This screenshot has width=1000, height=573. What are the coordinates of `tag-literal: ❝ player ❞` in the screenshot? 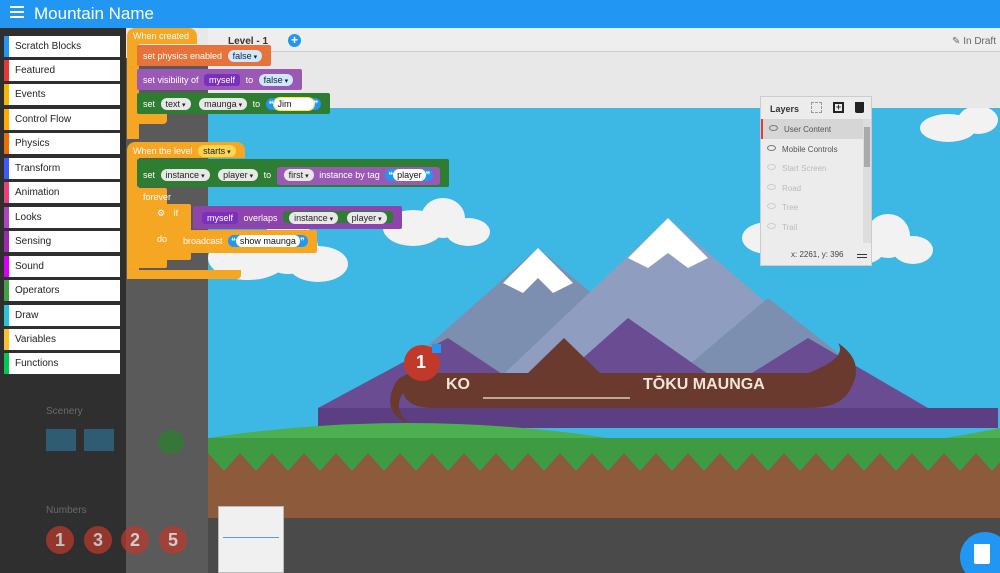 It's located at (409, 175).